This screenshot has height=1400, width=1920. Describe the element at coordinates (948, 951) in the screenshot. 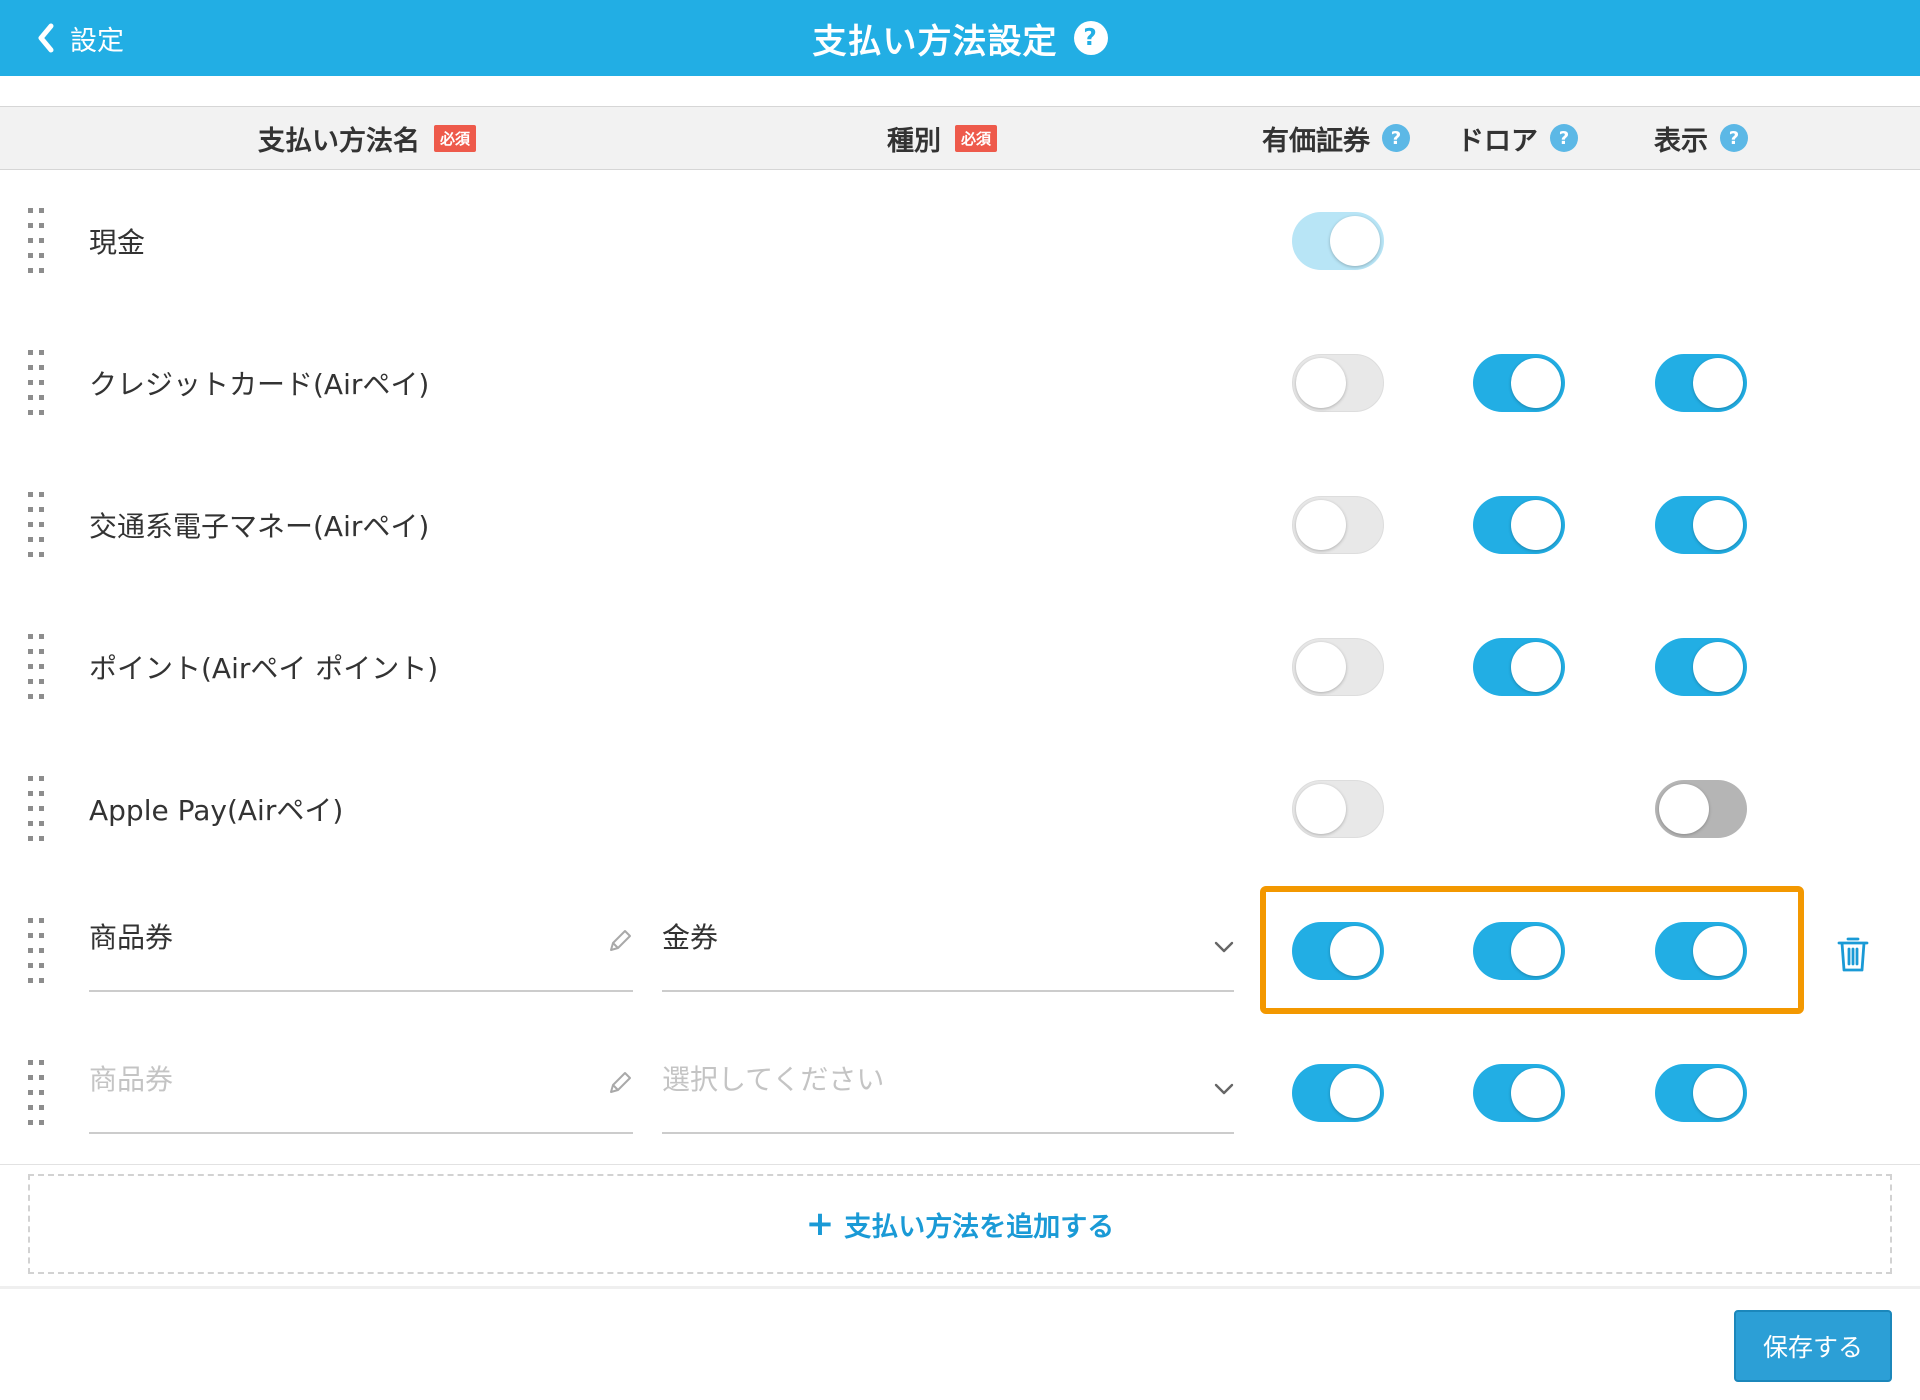

I see `payment-type-select: 金券` at that location.